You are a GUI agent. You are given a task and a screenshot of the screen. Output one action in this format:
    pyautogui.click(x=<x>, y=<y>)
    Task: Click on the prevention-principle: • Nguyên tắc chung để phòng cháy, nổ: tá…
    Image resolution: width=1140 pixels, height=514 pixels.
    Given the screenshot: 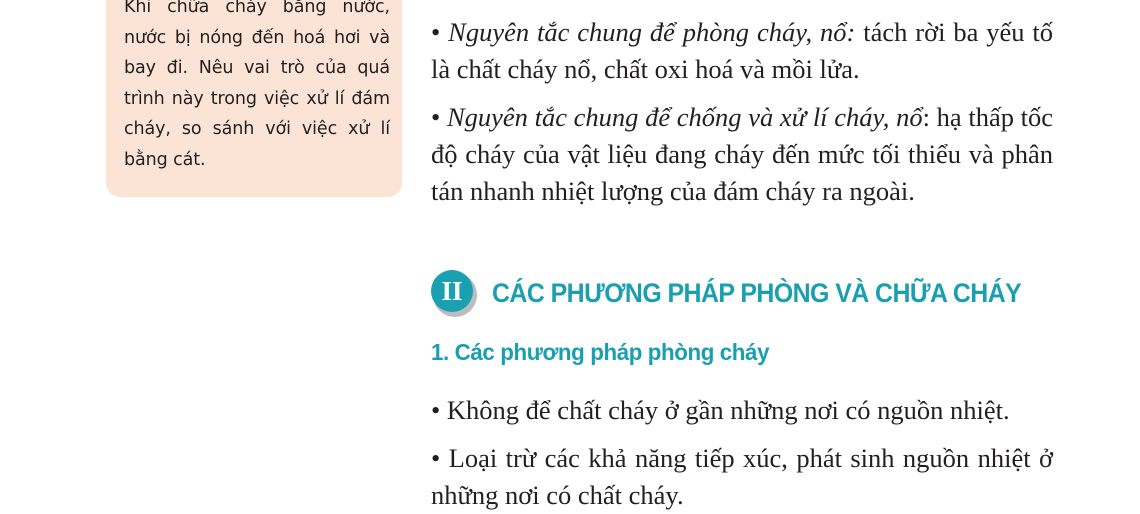 What is the action you would take?
    pyautogui.click(x=742, y=51)
    